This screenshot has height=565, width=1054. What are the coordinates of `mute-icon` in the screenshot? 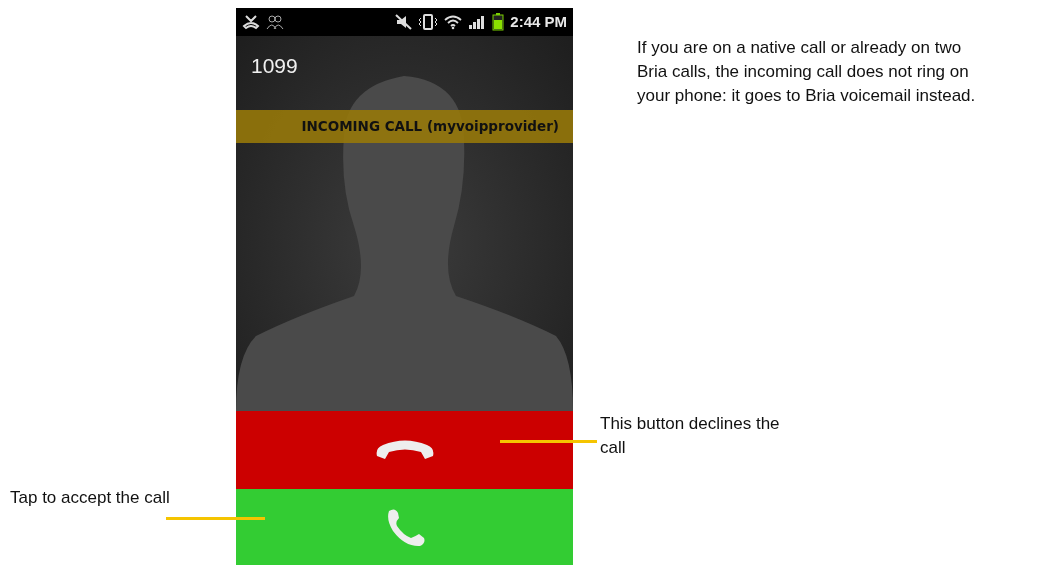 It's located at (403, 22).